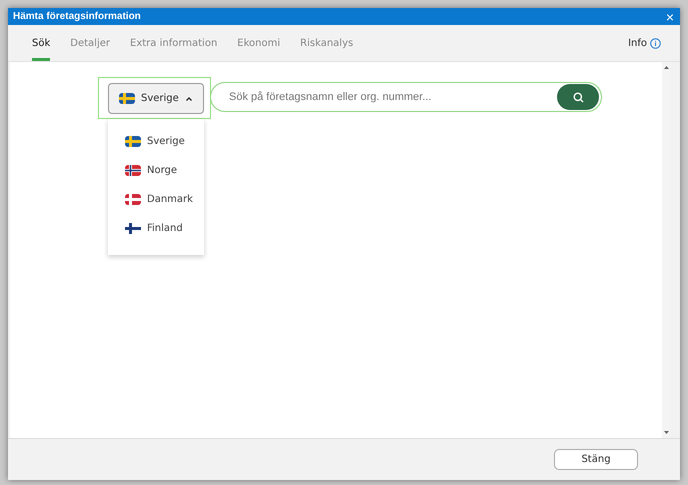  Describe the element at coordinates (666, 67) in the screenshot. I see `scroll-up-icon` at that location.